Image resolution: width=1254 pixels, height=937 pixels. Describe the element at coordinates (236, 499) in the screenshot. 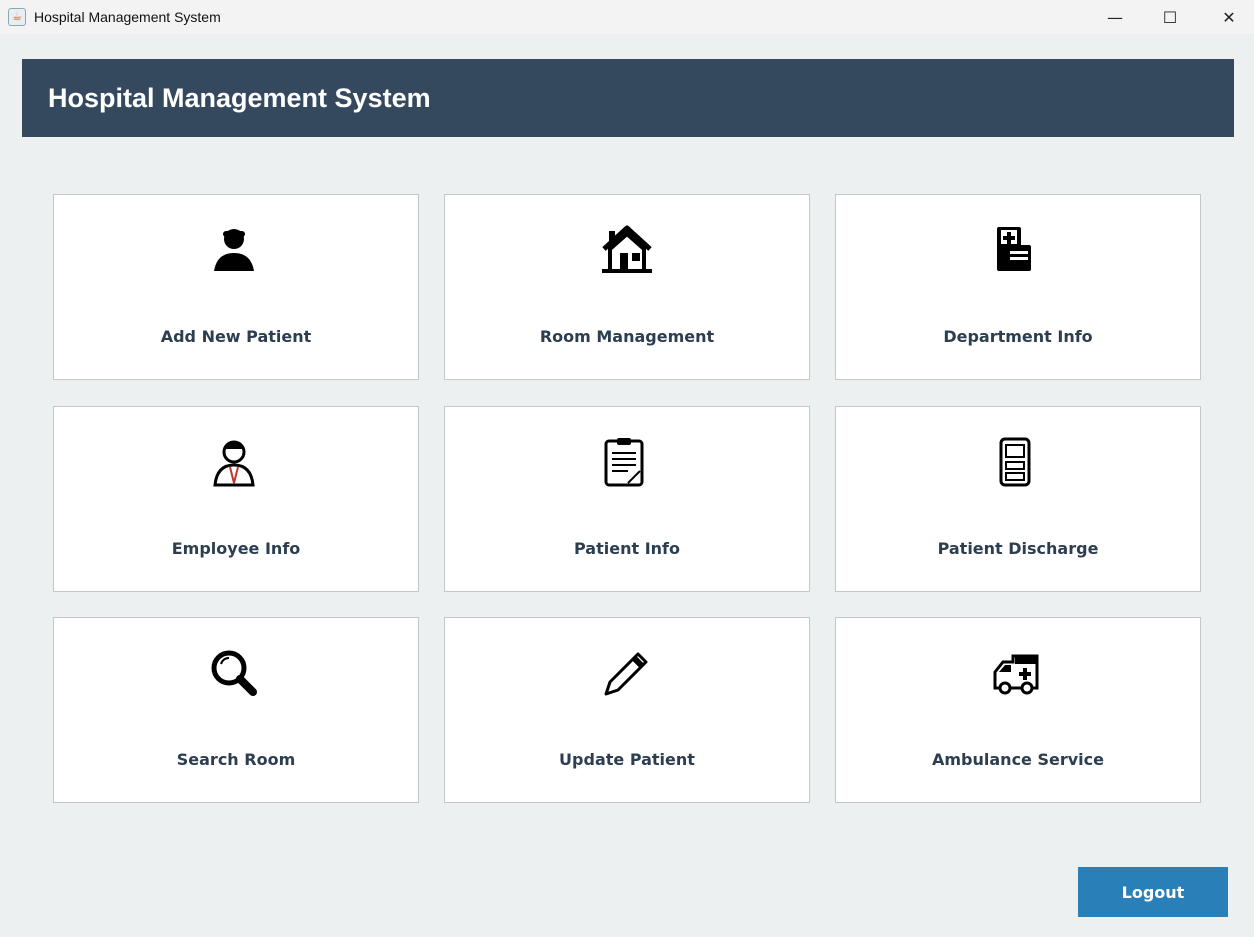

I see `card-employee-info: Employee Info` at that location.